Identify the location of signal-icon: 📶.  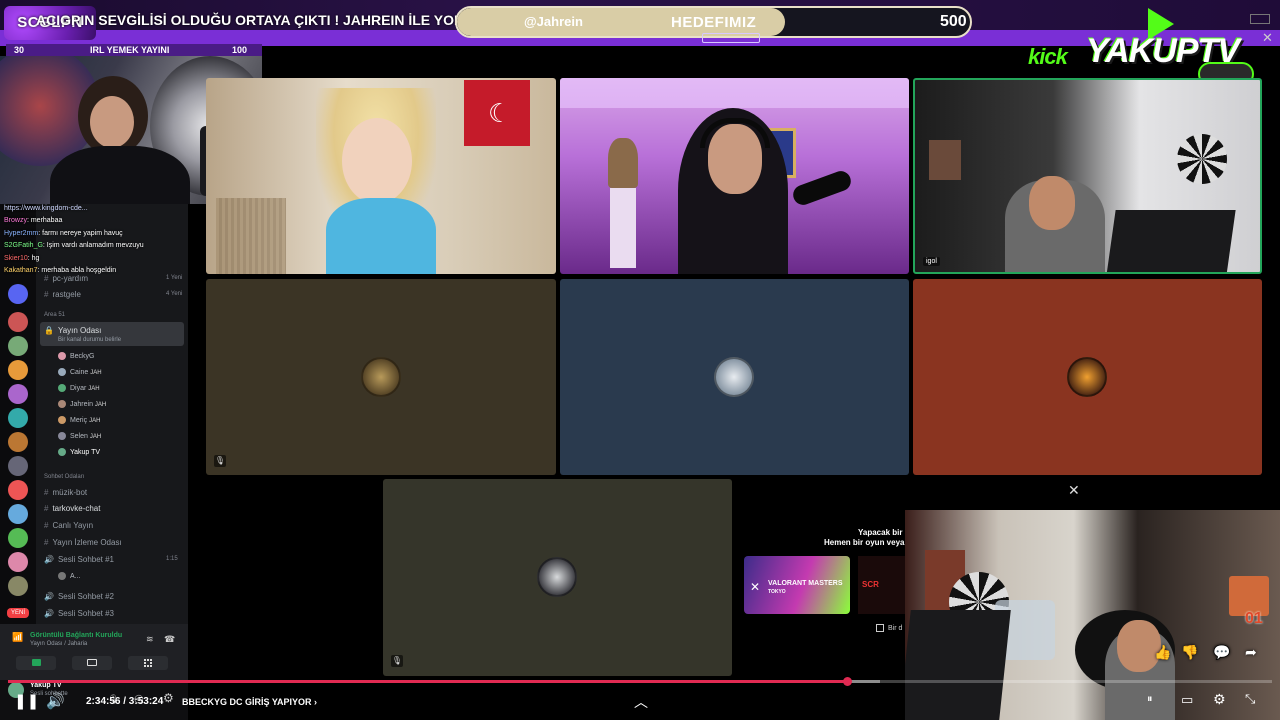
(18, 637).